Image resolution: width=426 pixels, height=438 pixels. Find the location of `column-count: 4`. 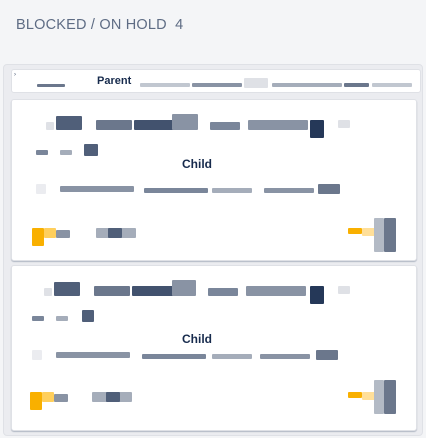

column-count: 4 is located at coordinates (179, 25).